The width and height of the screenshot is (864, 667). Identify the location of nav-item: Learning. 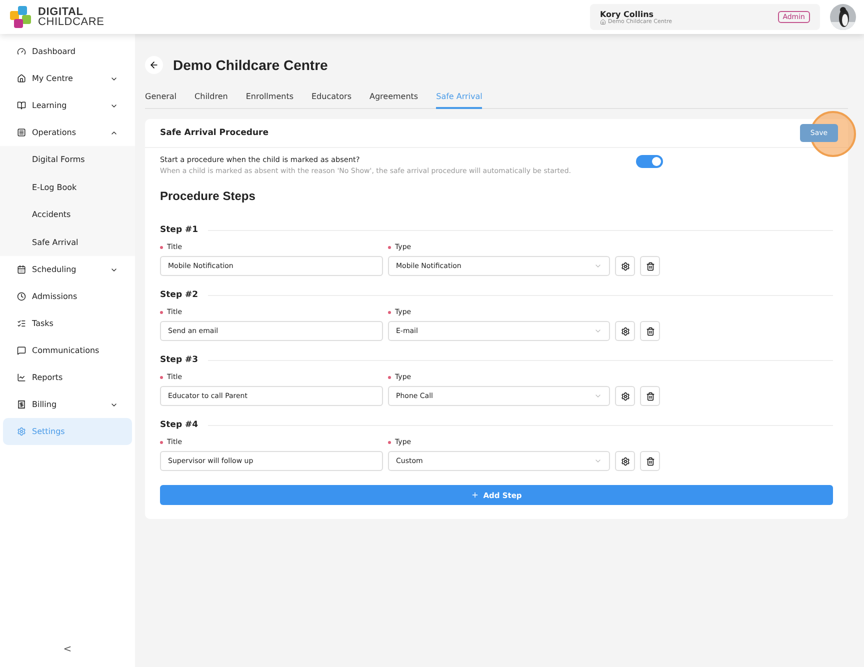
(67, 105).